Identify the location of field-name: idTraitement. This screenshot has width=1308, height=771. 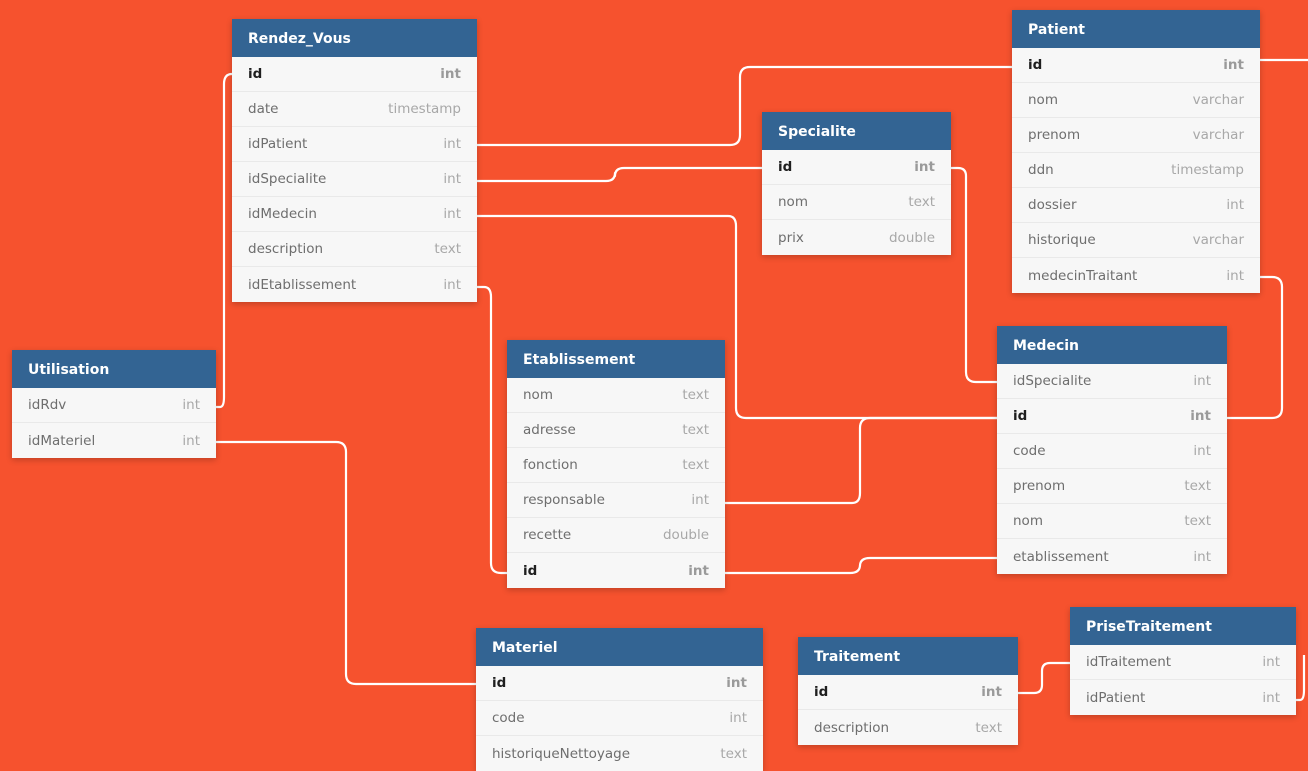
(1129, 662).